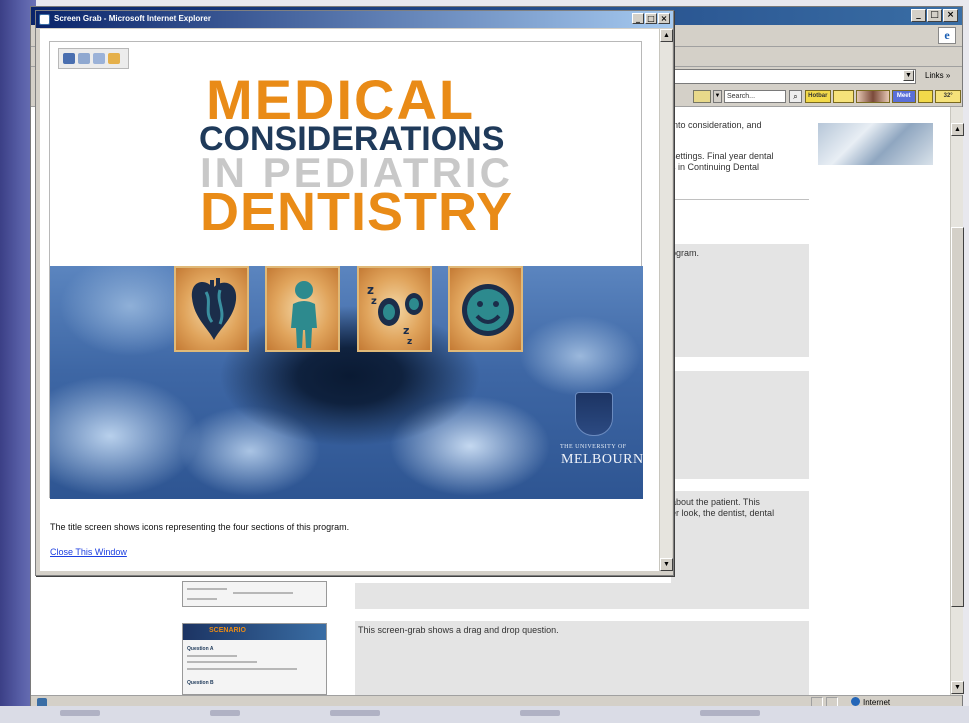 The height and width of the screenshot is (723, 969). What do you see at coordinates (394, 309) in the screenshot?
I see `sleep-icon: z z z z` at bounding box center [394, 309].